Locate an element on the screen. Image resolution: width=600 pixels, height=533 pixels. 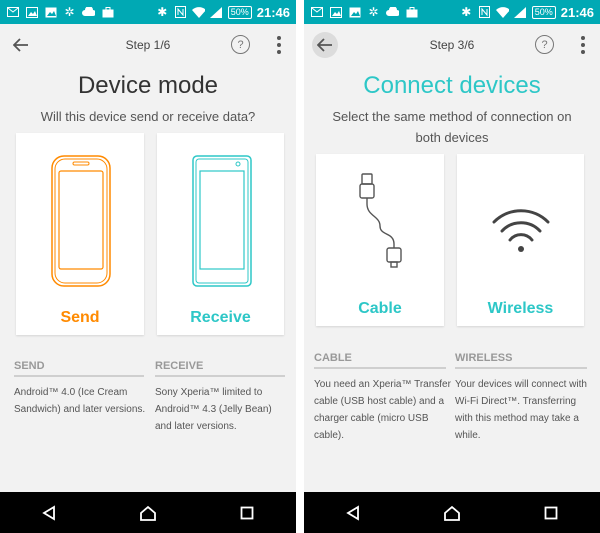
page-title: Connect devices is located at coordinates (452, 85).